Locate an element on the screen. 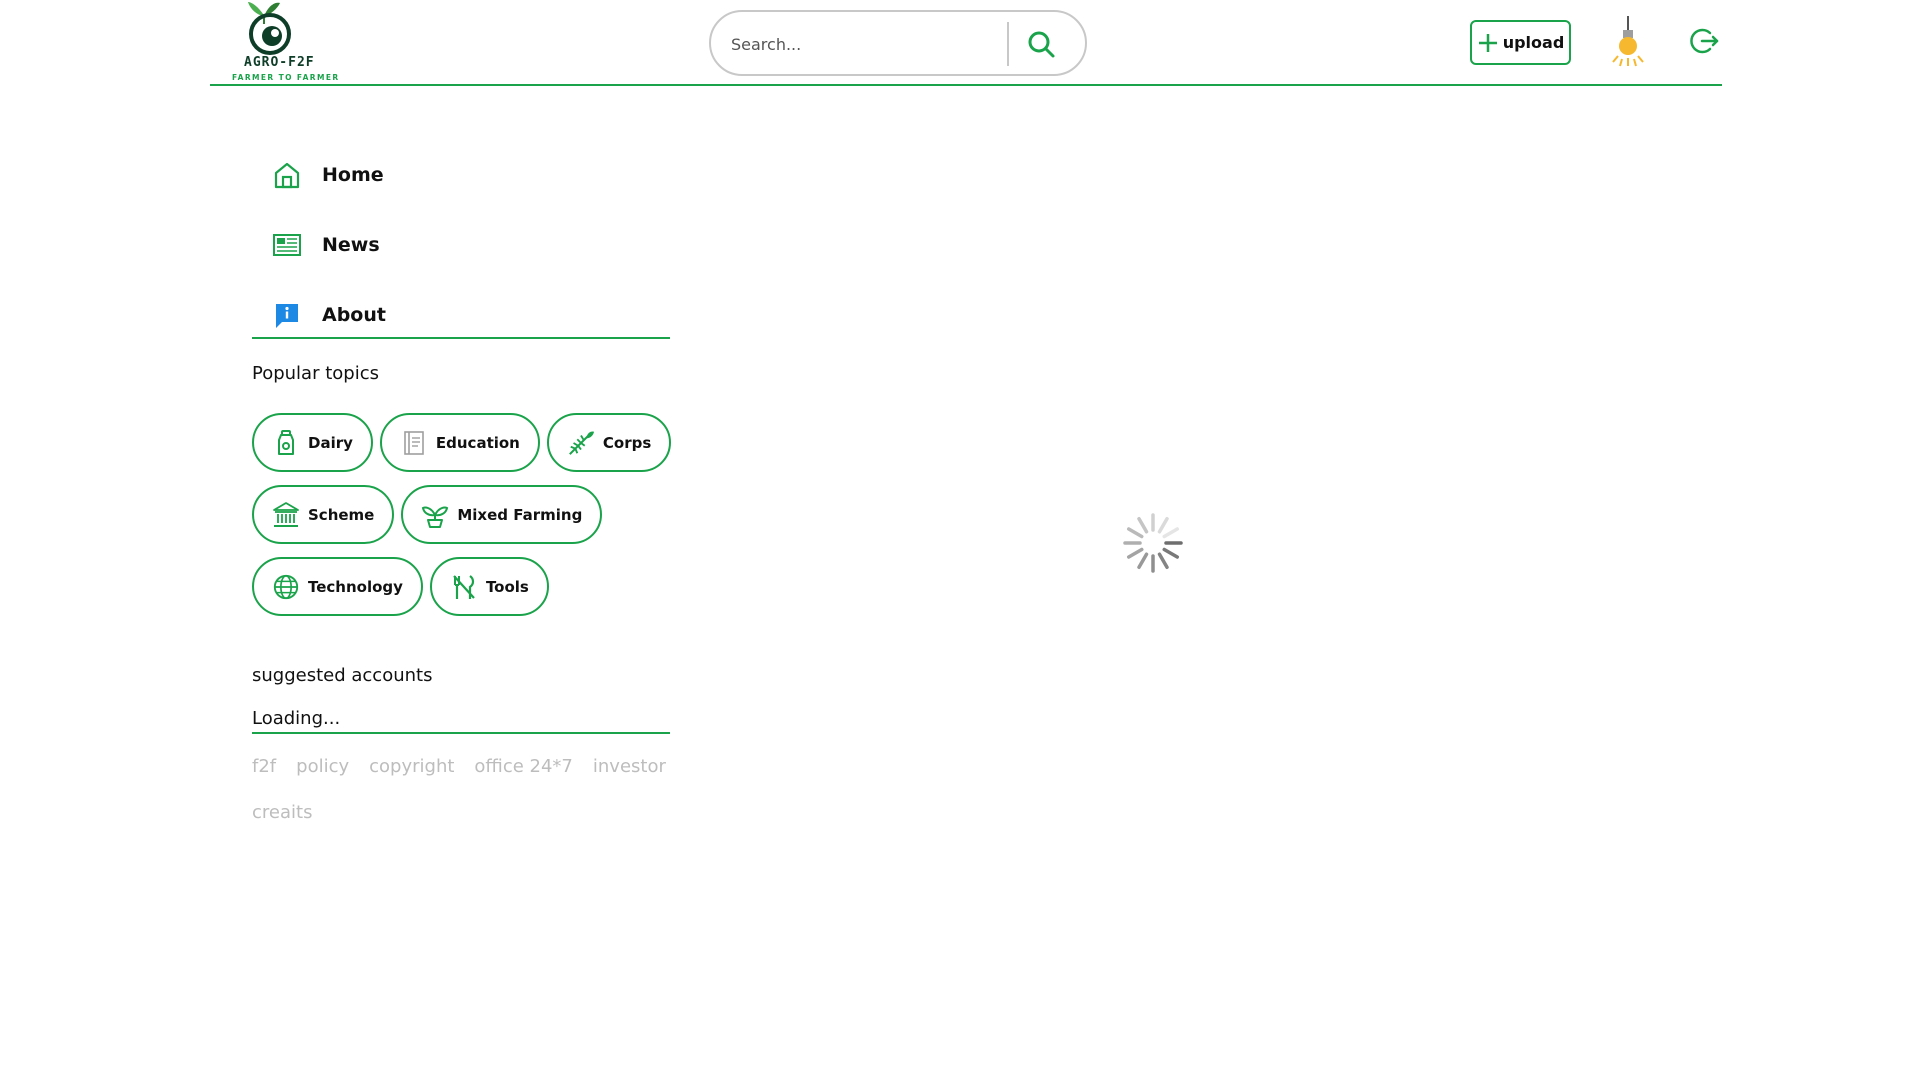 The image size is (1920, 1080). sidebar-item-label: News is located at coordinates (351, 245).